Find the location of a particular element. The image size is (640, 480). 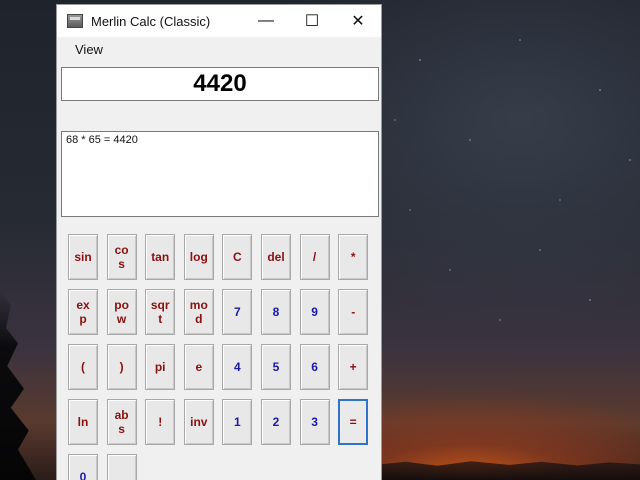

key-sqrt-button: sqrt is located at coordinates (160, 312).